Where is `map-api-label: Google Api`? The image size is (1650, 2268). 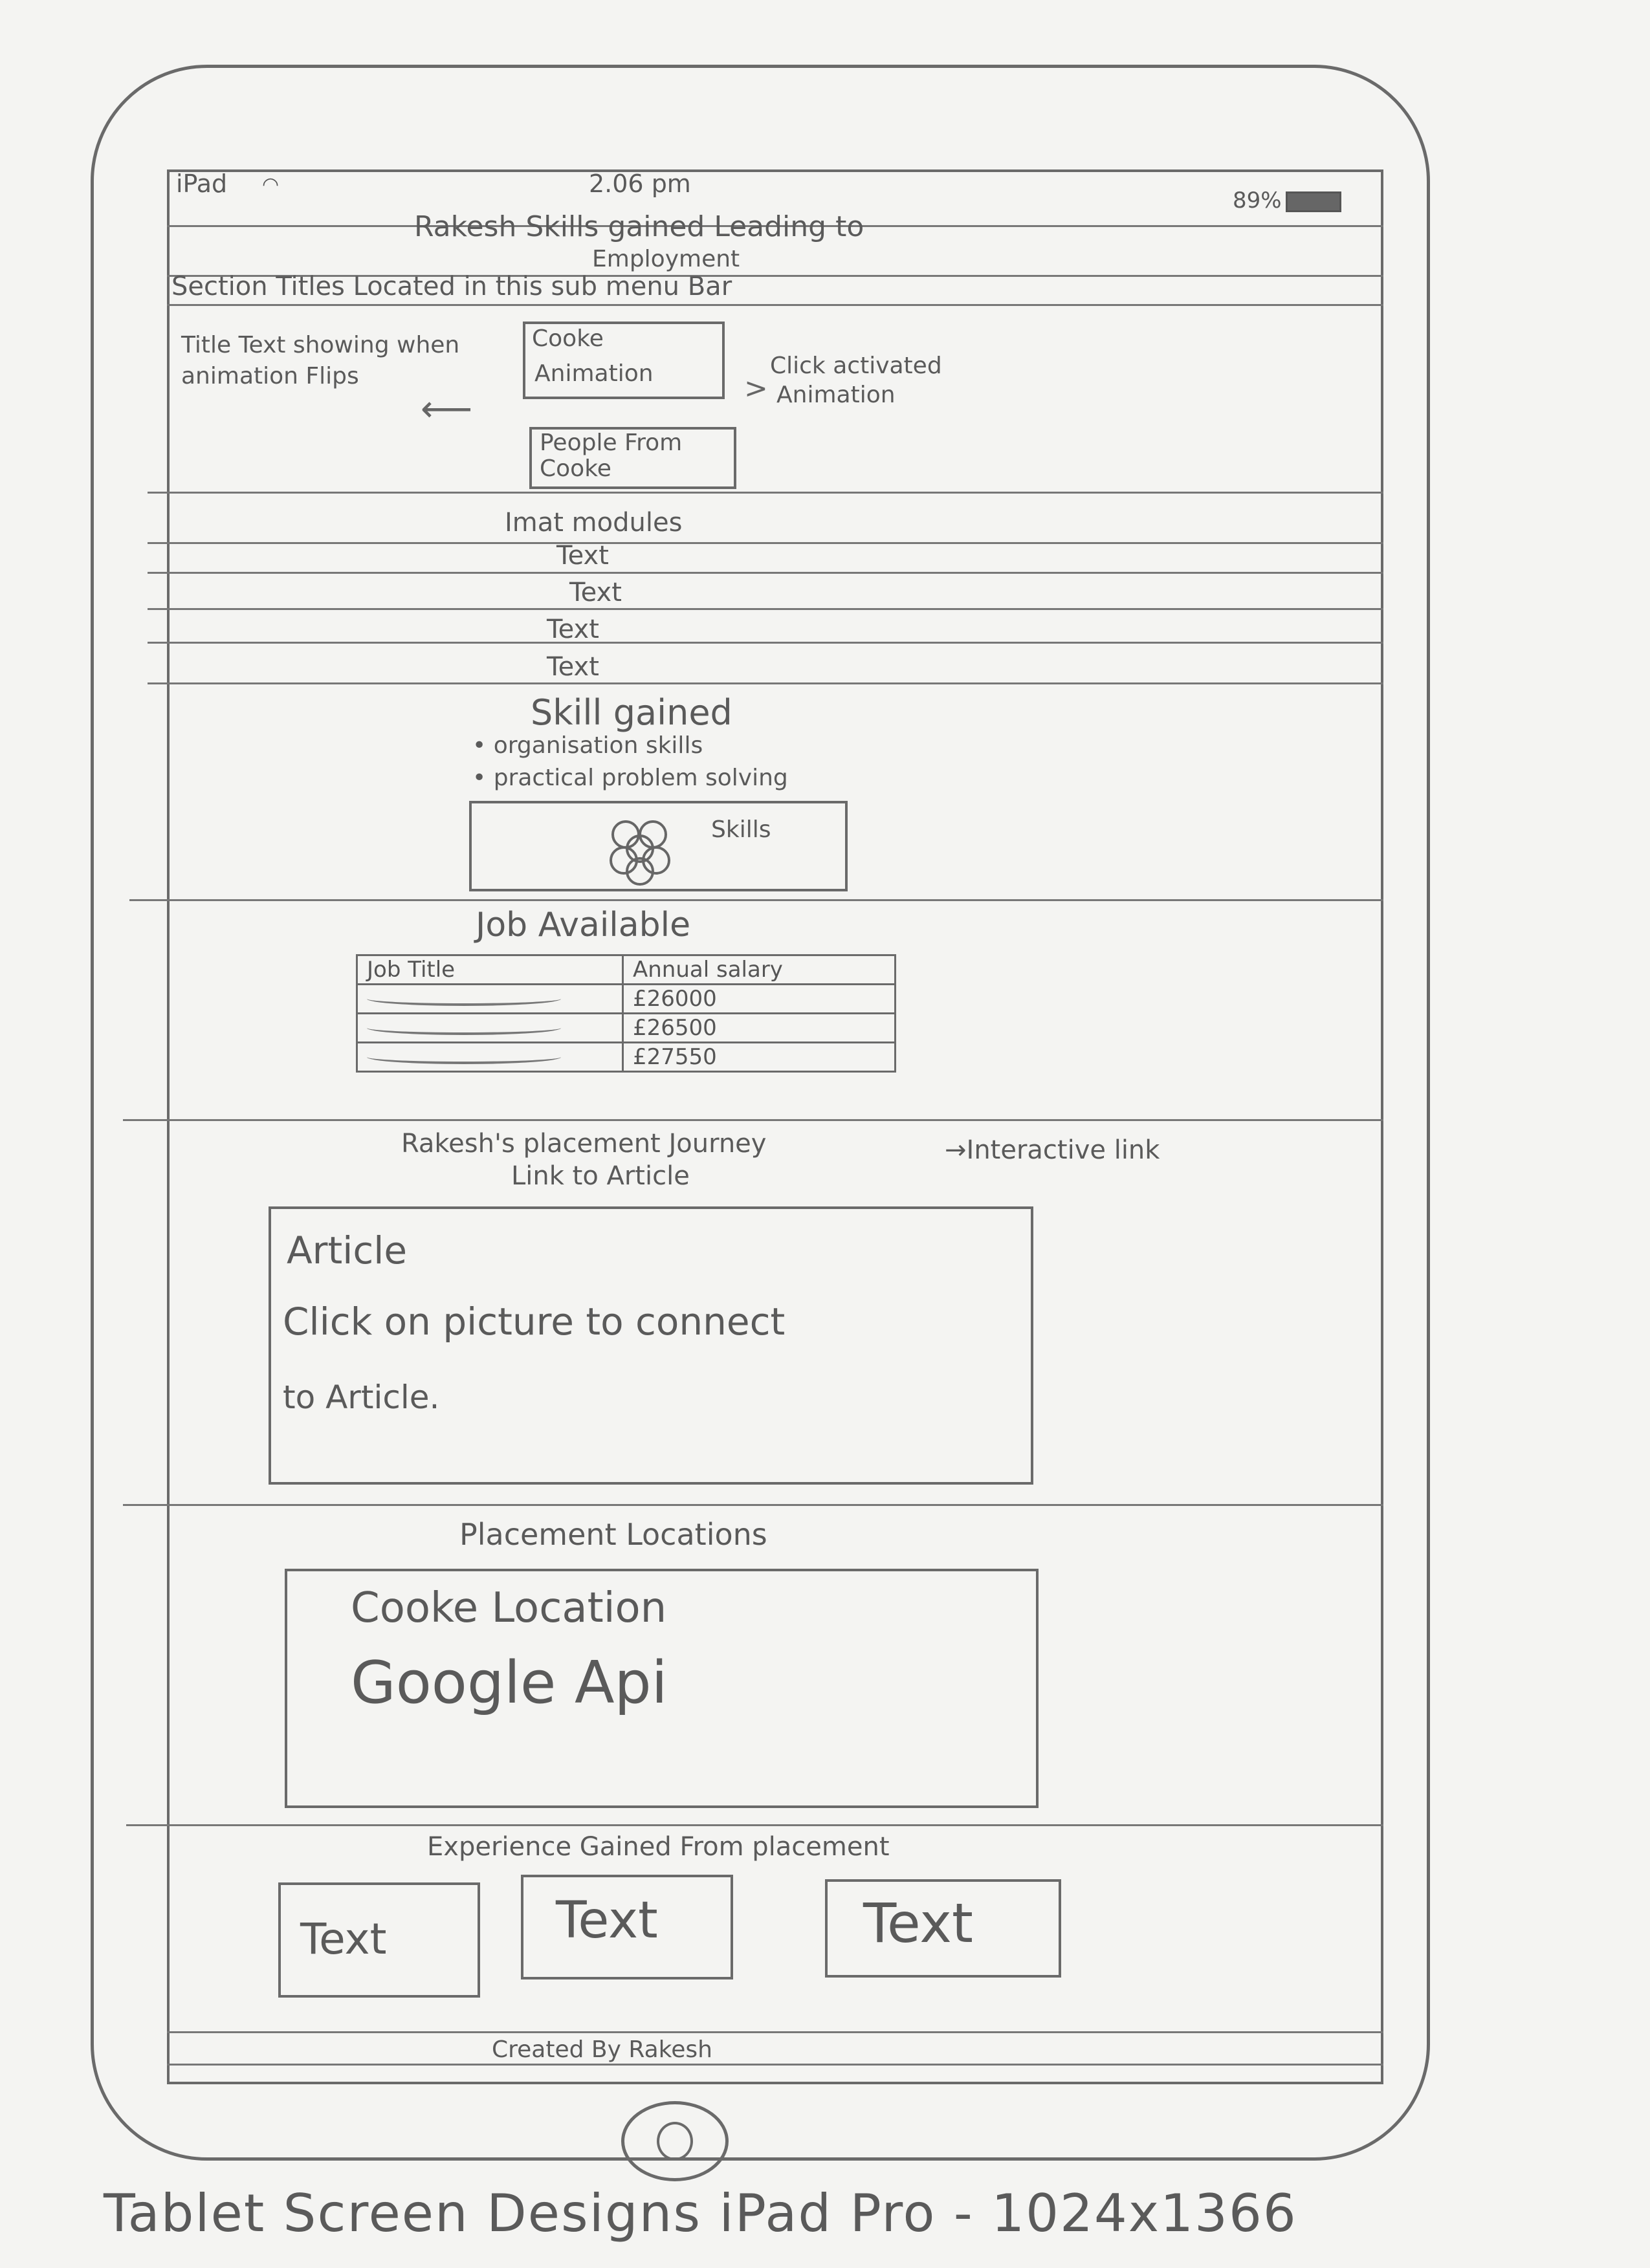 map-api-label: Google Api is located at coordinates (509, 1683).